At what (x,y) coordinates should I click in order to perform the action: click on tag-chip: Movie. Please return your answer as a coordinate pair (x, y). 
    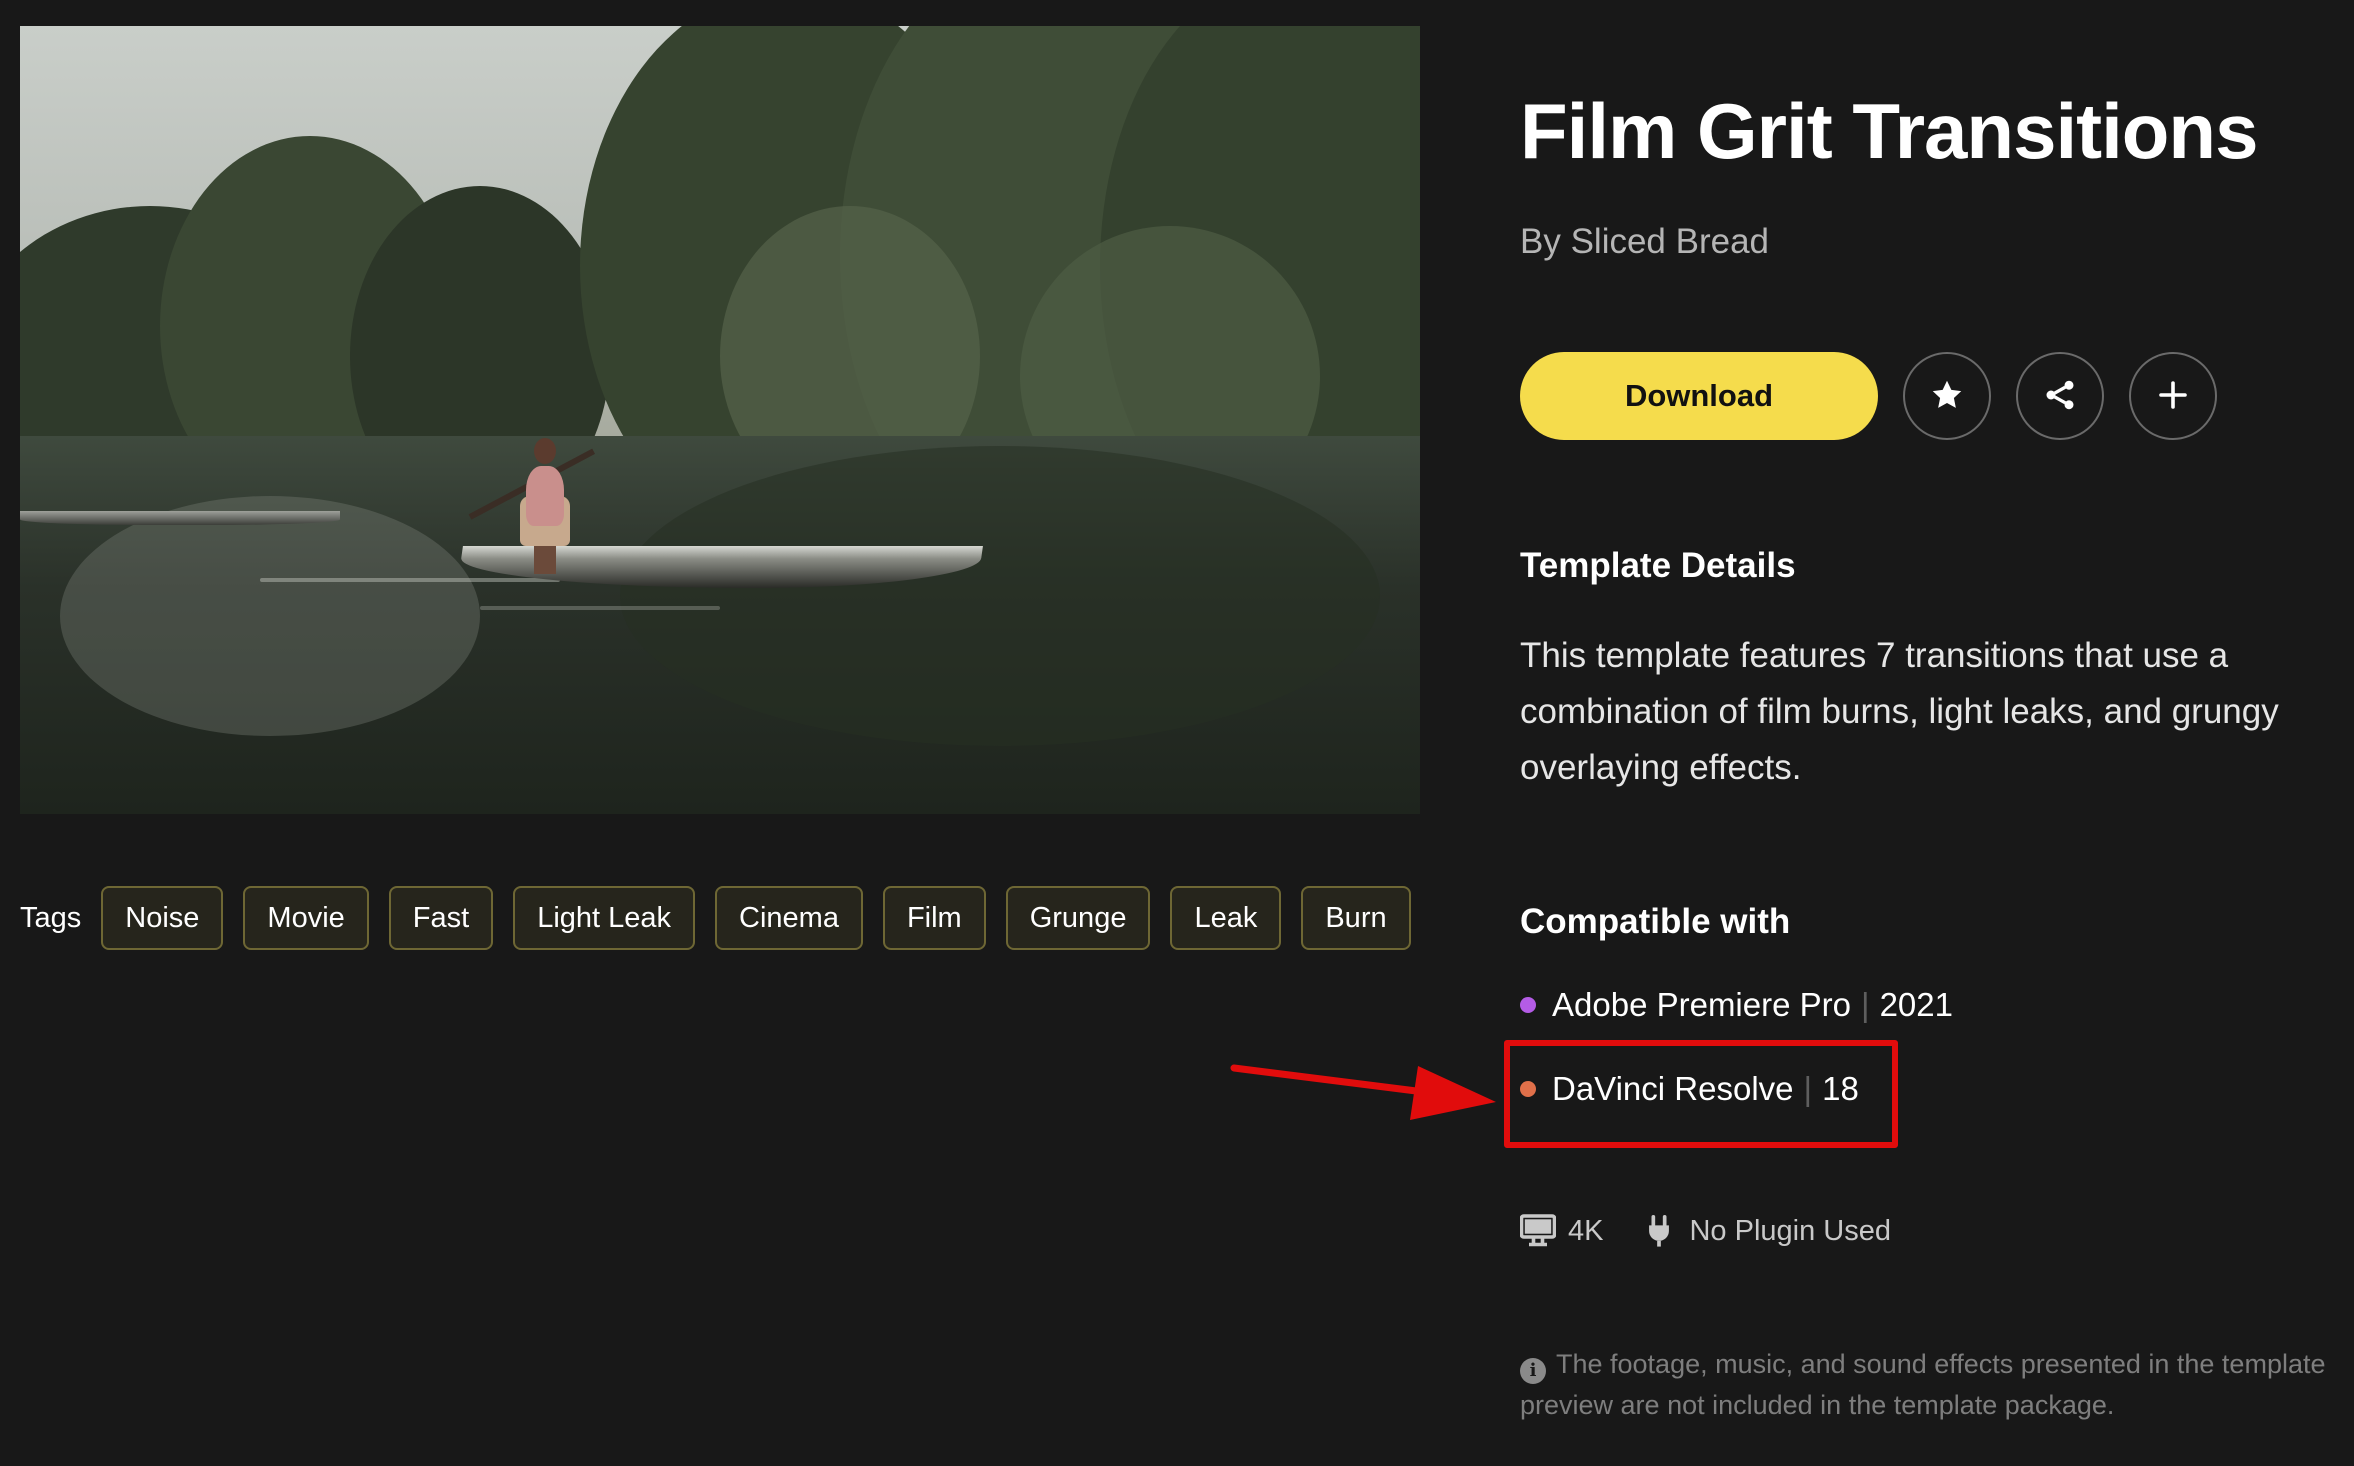
    Looking at the image, I should click on (306, 918).